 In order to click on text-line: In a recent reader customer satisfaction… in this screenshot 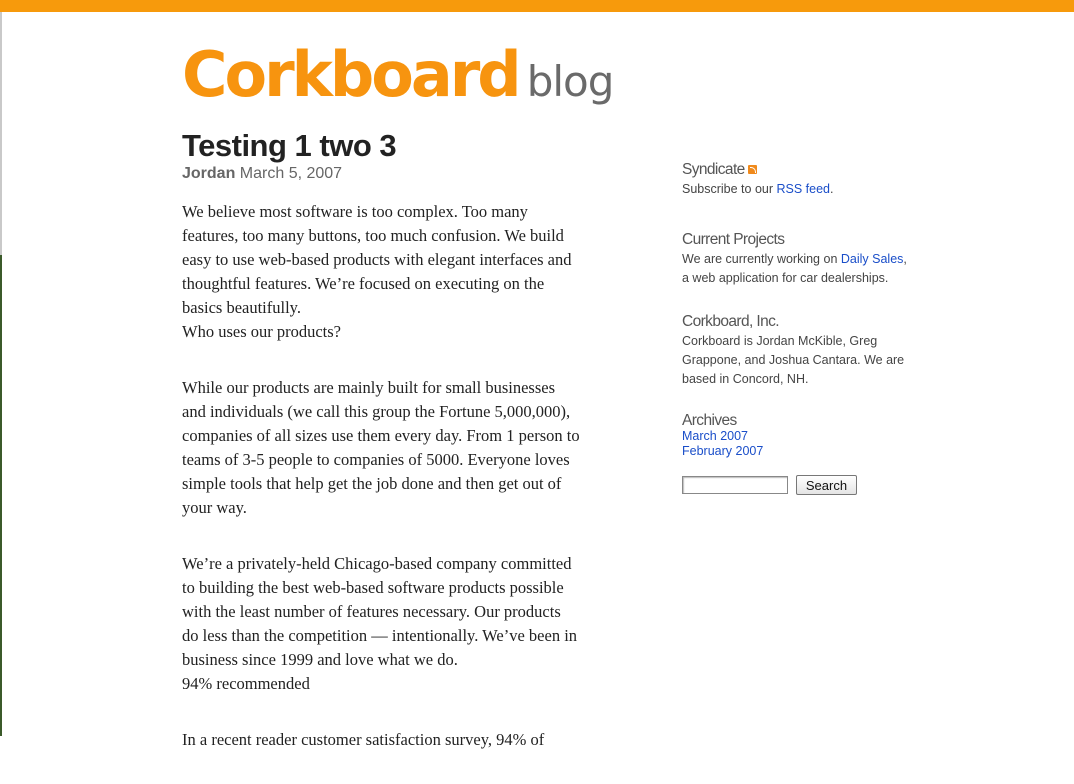, I will do `click(363, 739)`.